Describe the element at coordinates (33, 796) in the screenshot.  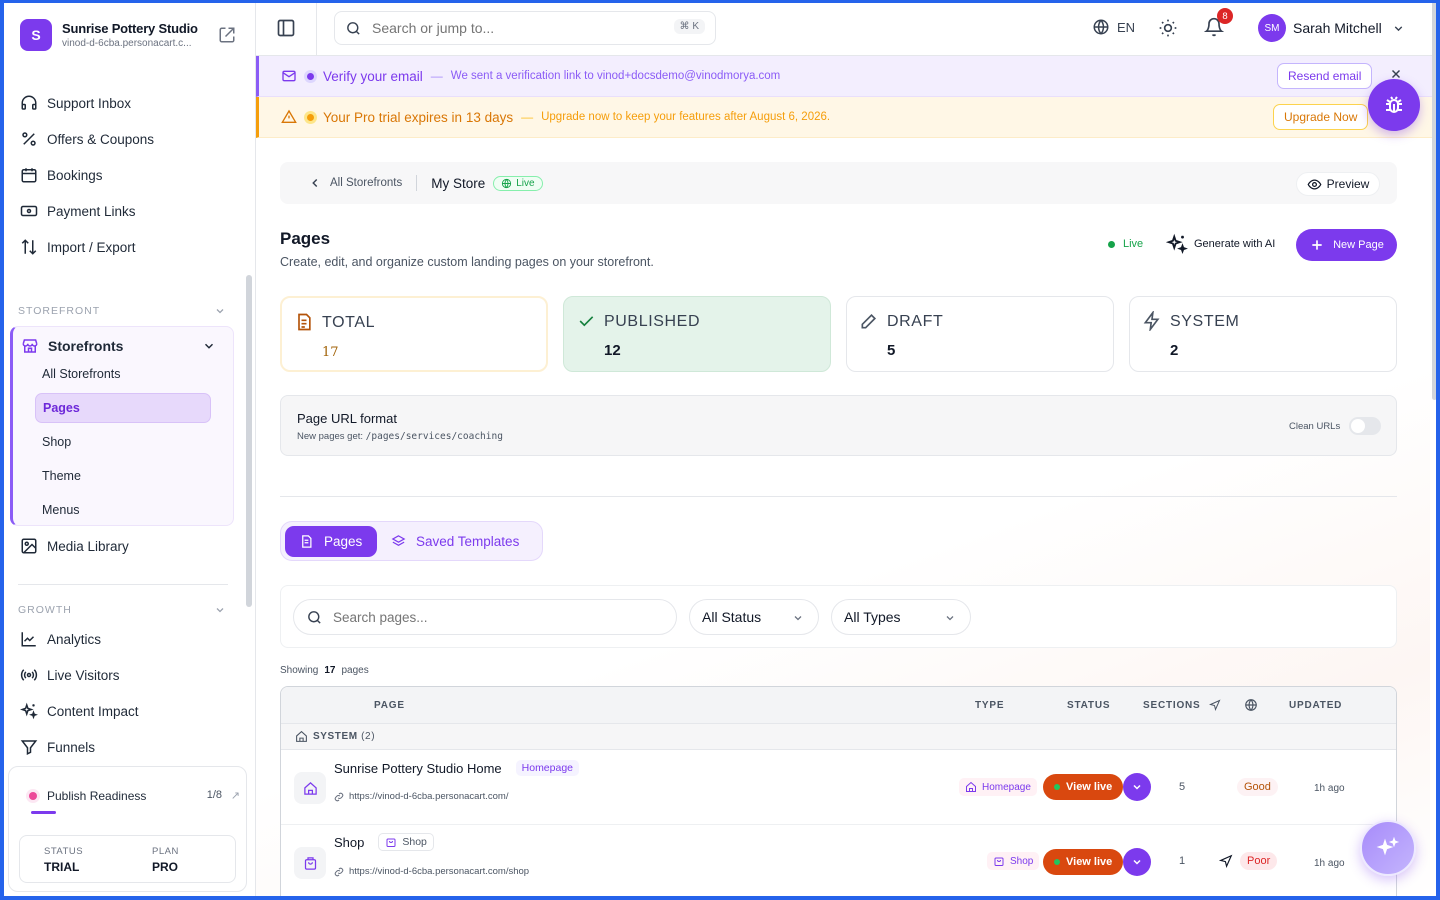
I see `readiness-dot` at that location.